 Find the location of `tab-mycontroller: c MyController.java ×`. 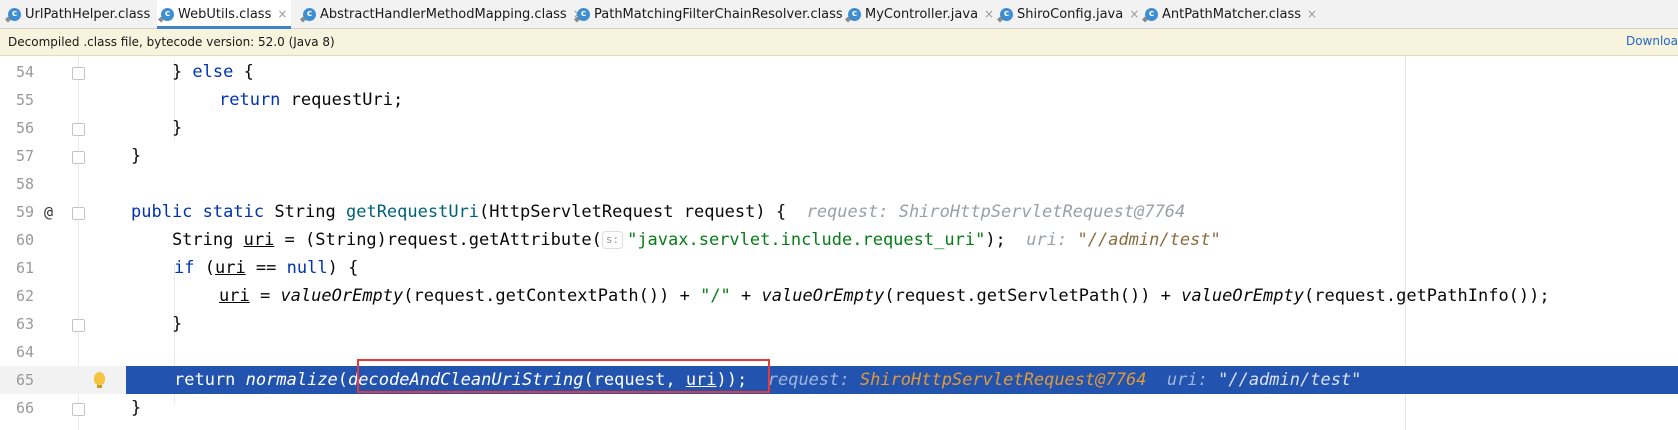

tab-mycontroller: c MyController.java × is located at coordinates (921, 14).